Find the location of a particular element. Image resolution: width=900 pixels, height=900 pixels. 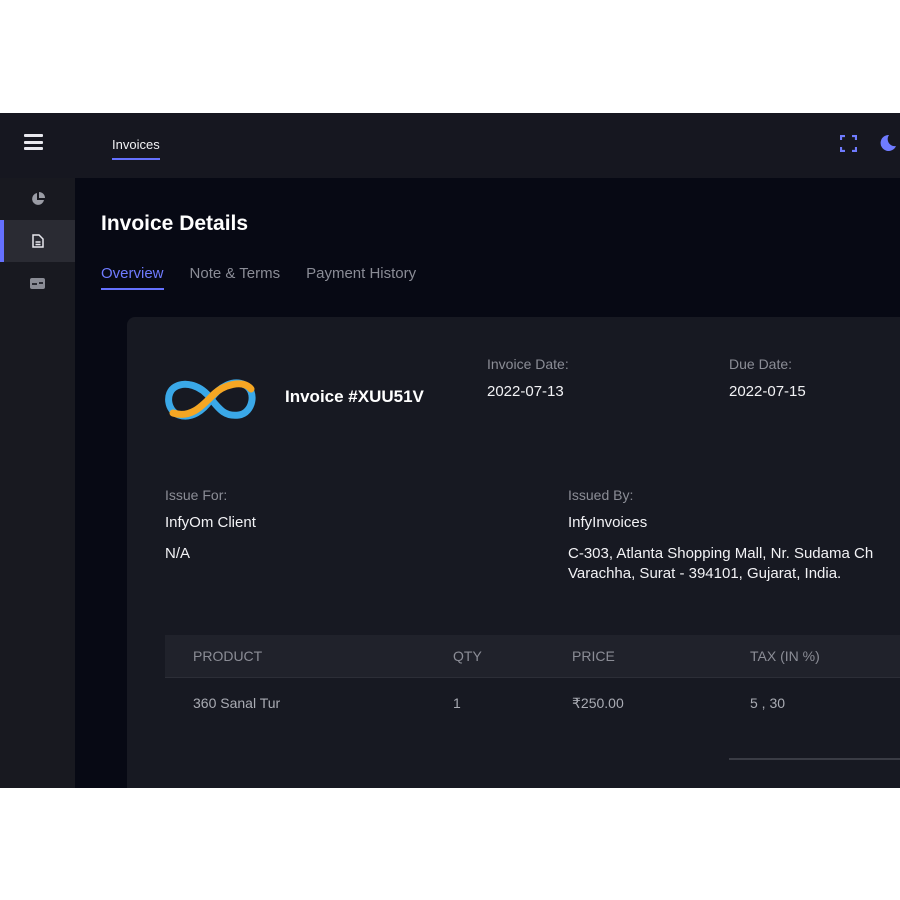

invoice-date-label: Invoice Date: is located at coordinates (528, 364).